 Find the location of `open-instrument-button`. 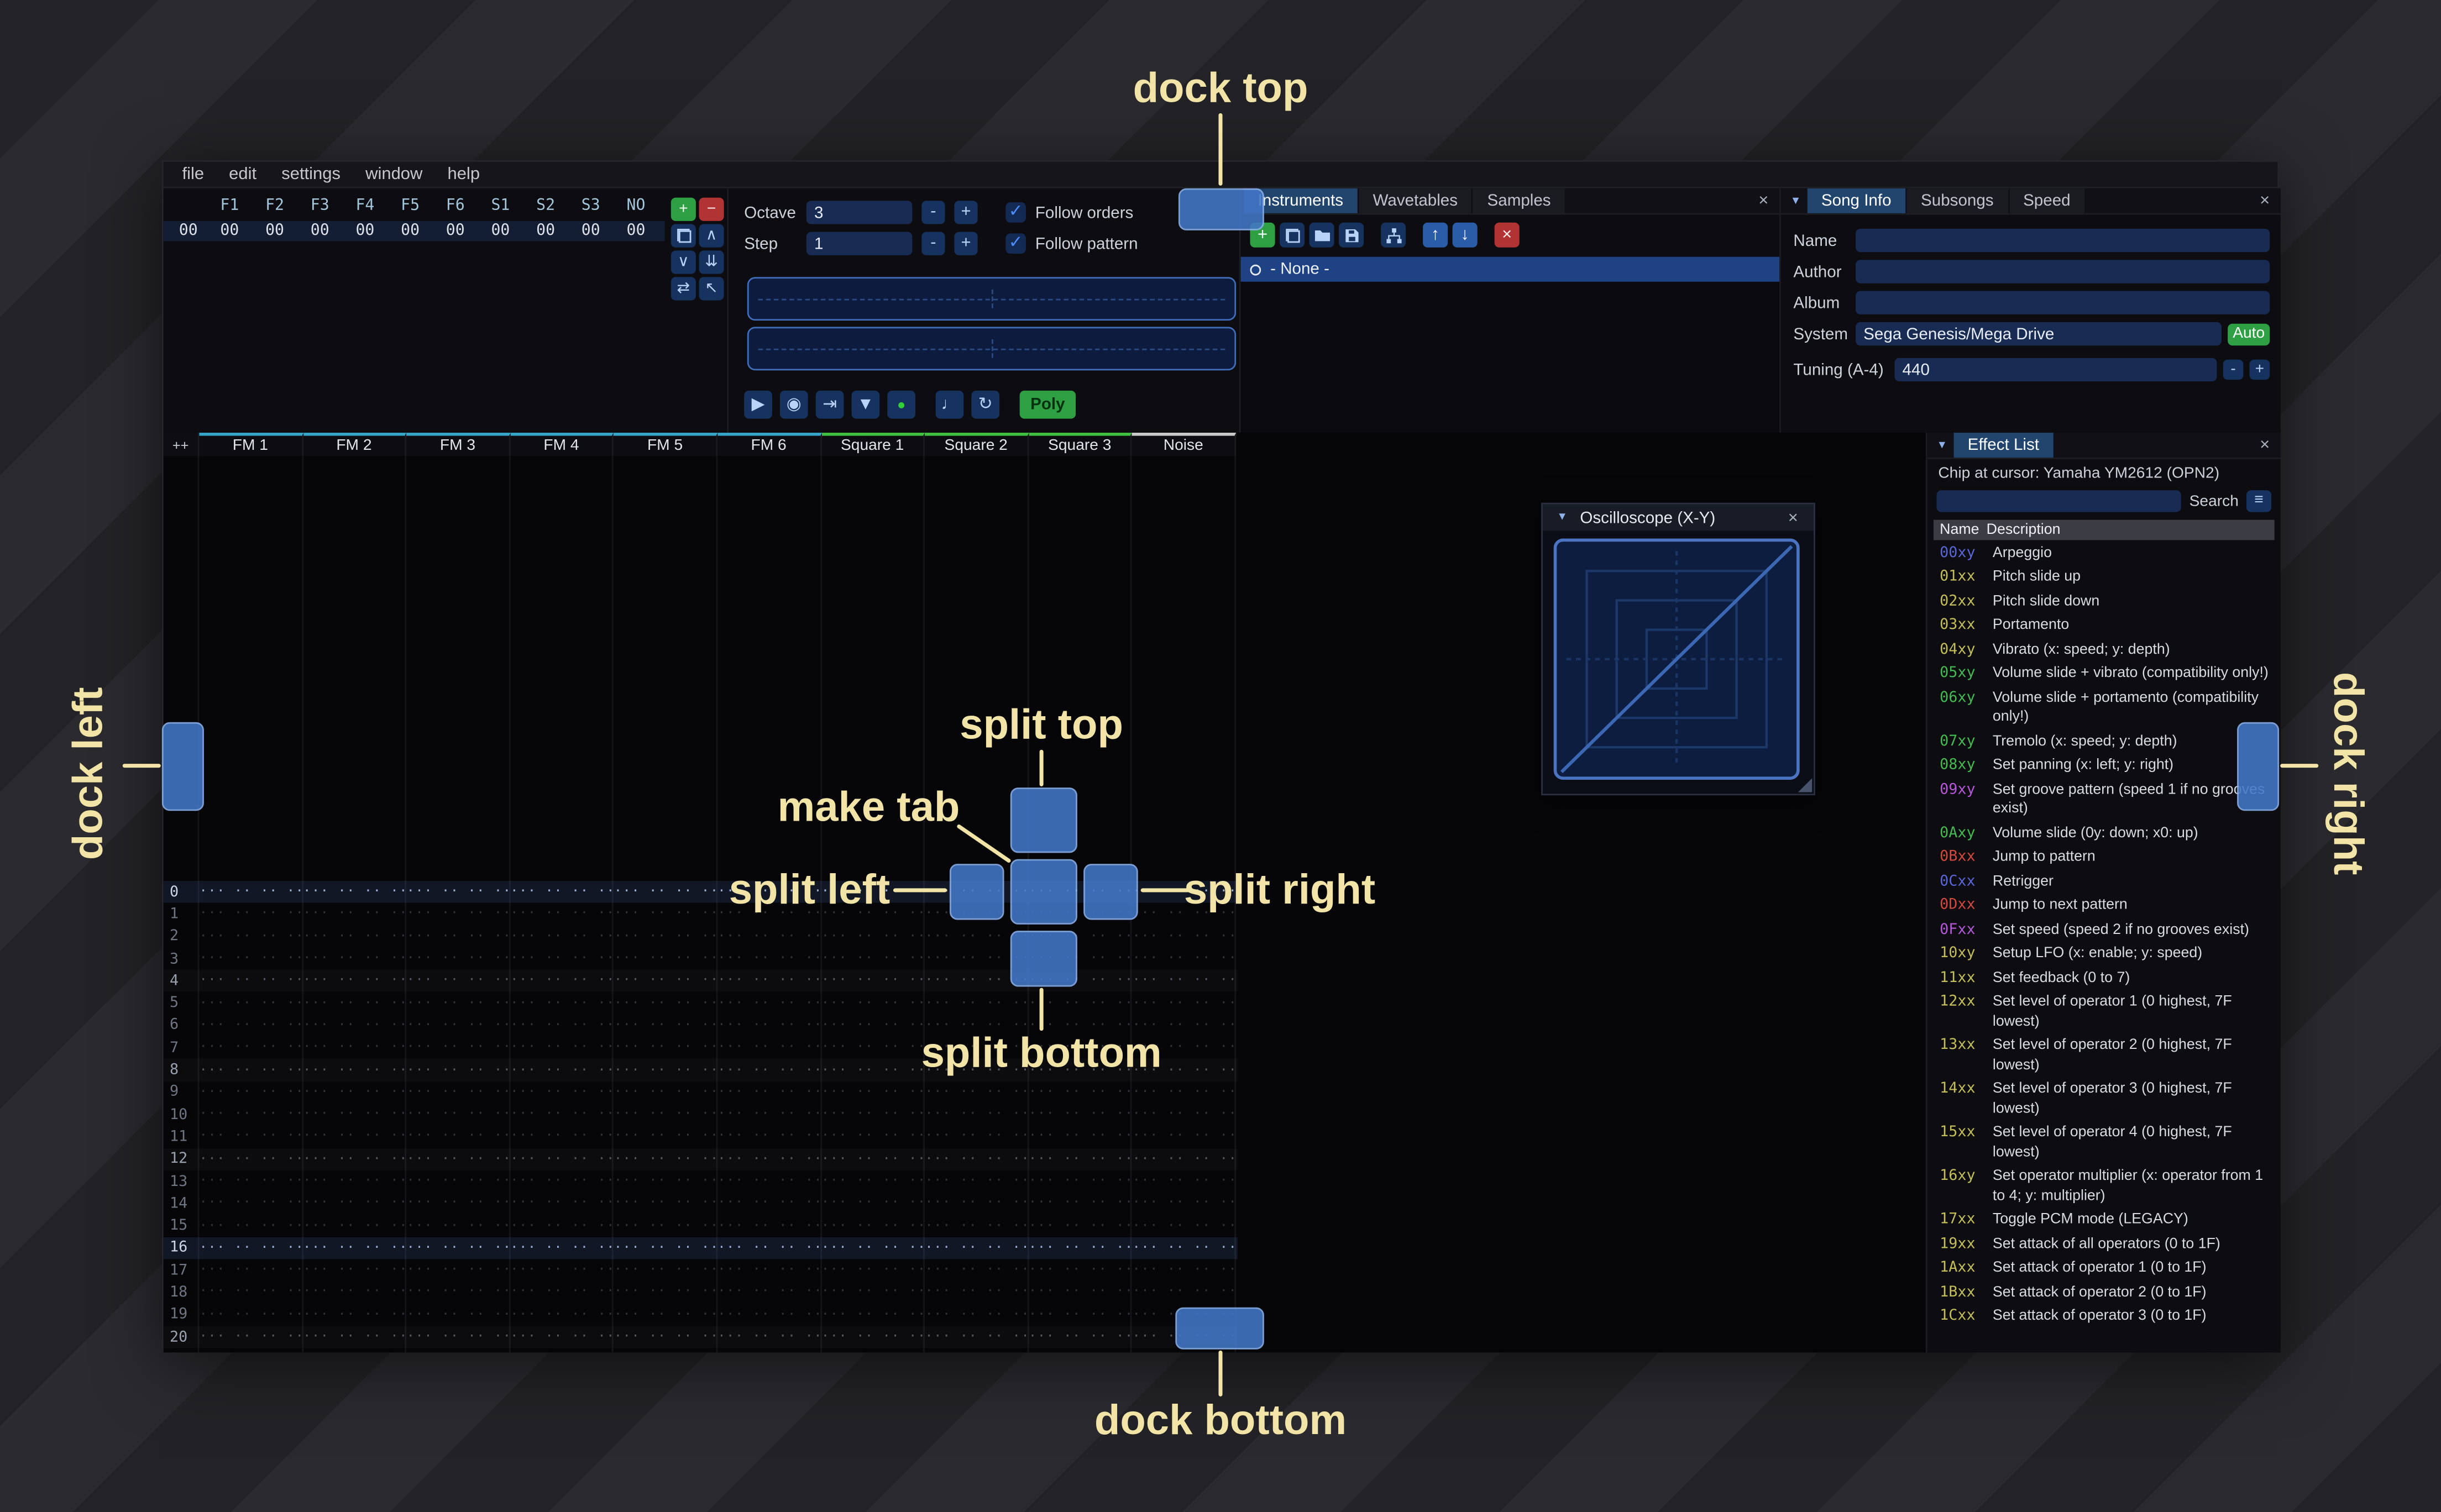

open-instrument-button is located at coordinates (1321, 235).